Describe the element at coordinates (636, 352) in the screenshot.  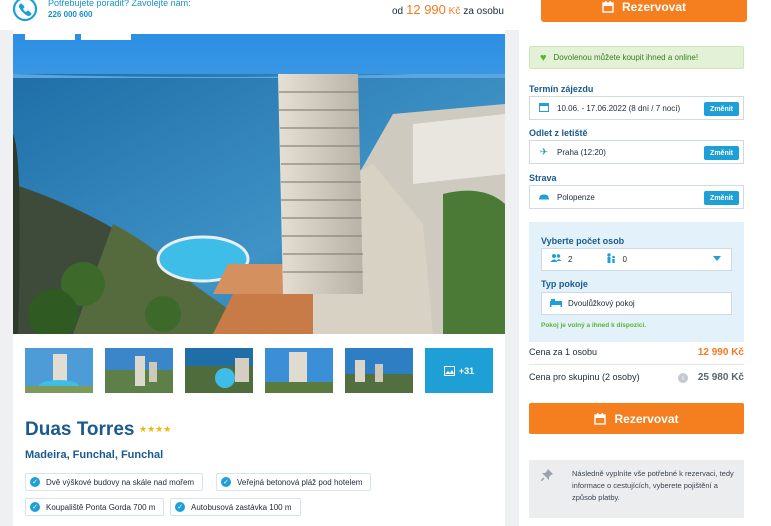
I see `price-per-person-row: Cena za 1 osobu 12 990 Kč` at that location.